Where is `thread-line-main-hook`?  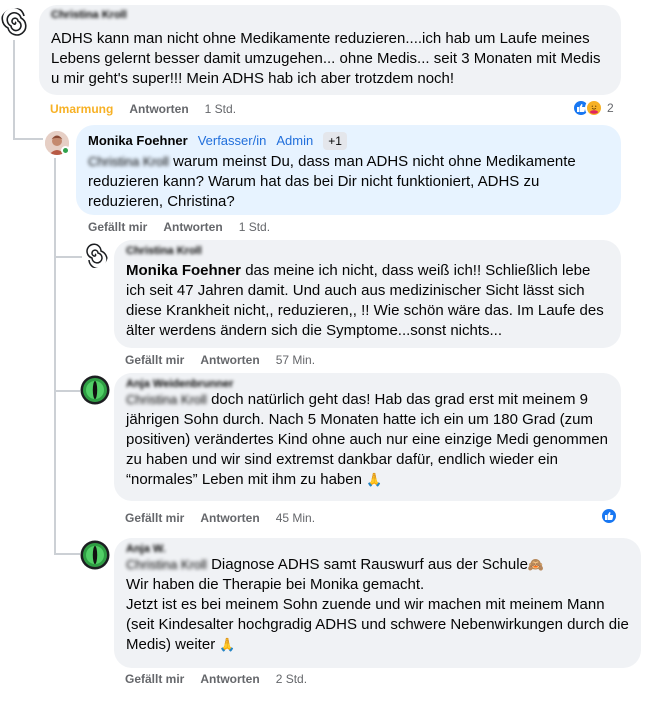
thread-line-main-hook is located at coordinates (28, 139).